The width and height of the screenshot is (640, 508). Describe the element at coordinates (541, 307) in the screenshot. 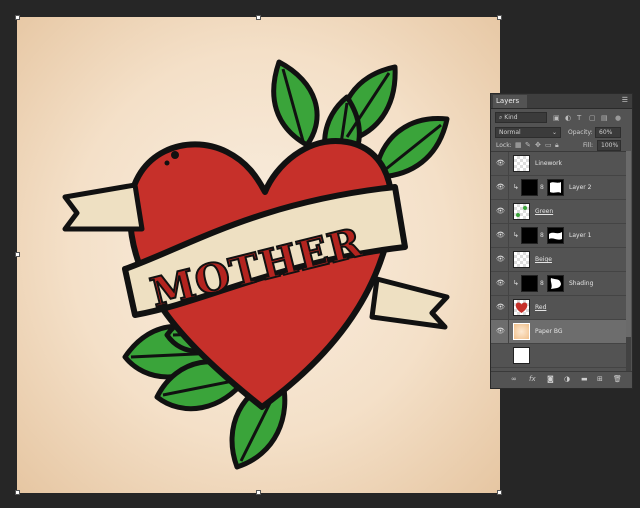

I see `layer-name: Red` at that location.